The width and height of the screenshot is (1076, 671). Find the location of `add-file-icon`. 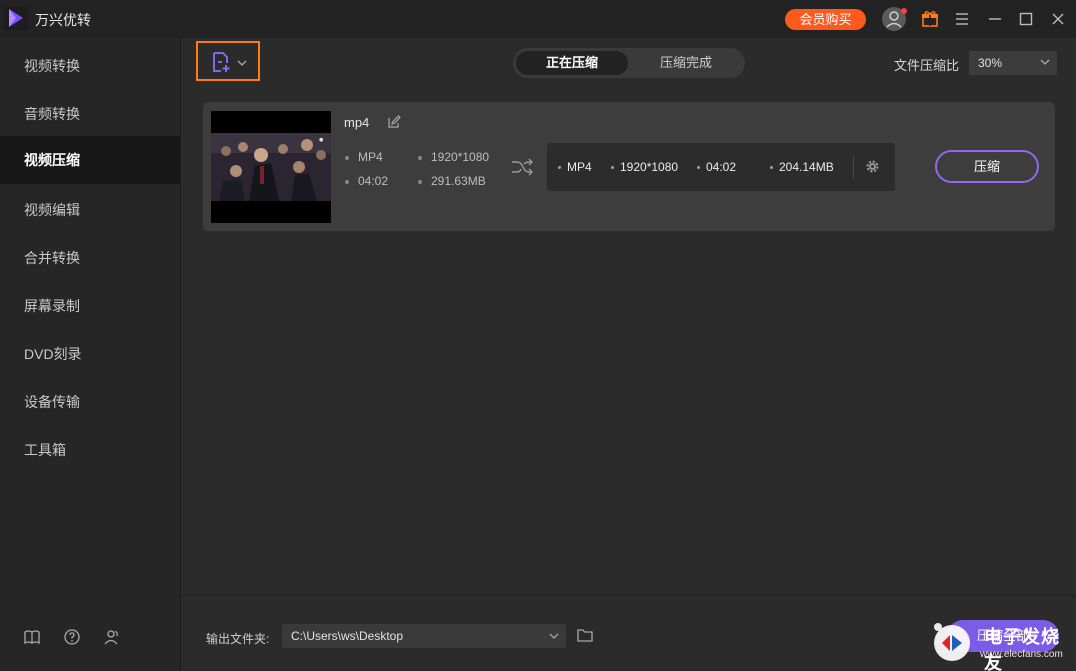

add-file-icon is located at coordinates (221, 62).